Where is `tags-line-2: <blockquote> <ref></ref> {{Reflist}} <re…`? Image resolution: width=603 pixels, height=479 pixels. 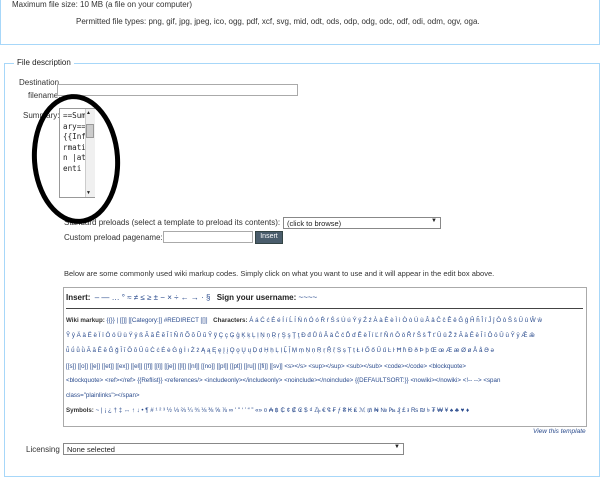 tags-line-2: <blockquote> <ref></ref> {{Reflist}} <re… is located at coordinates (325, 381).